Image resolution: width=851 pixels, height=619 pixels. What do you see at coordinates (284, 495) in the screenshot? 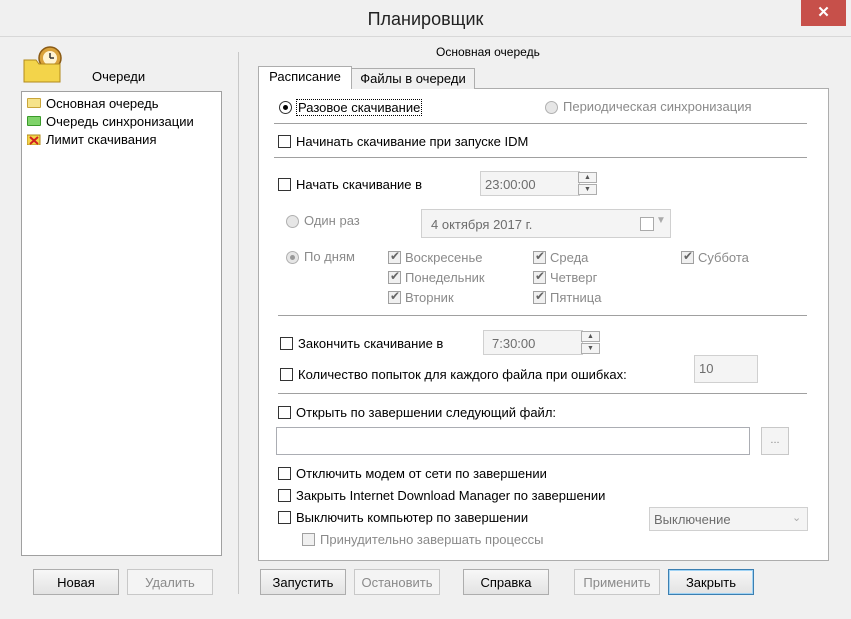
I see `exit-idm-checkbox` at bounding box center [284, 495].